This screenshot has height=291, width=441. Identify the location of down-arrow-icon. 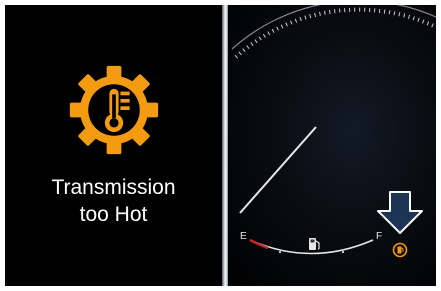
(400, 212).